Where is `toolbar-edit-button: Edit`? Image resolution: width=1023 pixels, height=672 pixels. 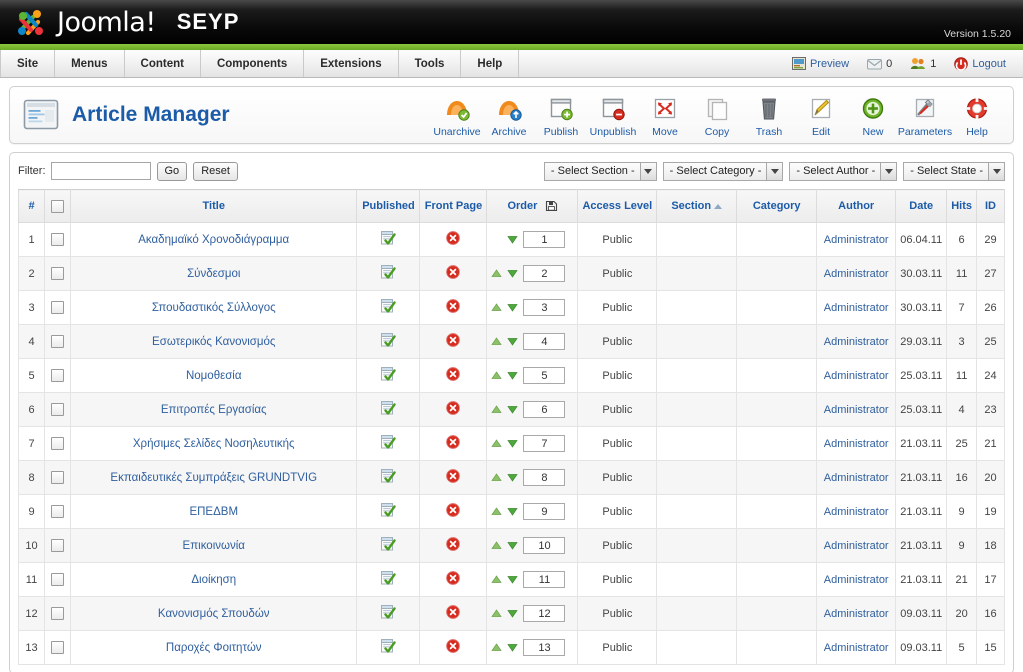
toolbar-edit-button: Edit is located at coordinates (821, 115).